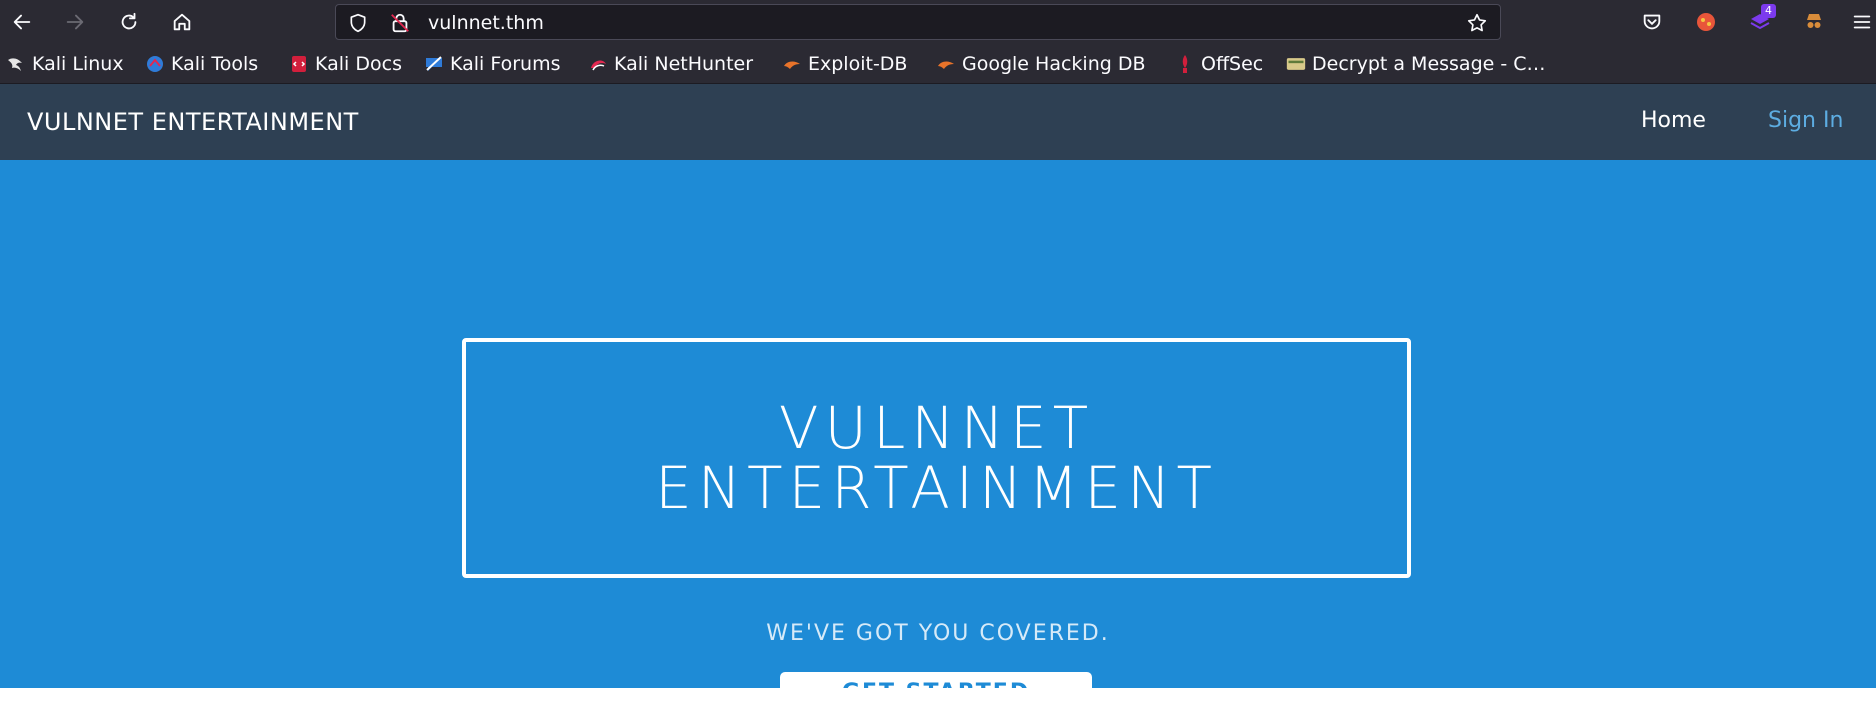 Image resolution: width=1876 pixels, height=716 pixels. Describe the element at coordinates (598, 65) in the screenshot. I see `nethunter-icon` at that location.